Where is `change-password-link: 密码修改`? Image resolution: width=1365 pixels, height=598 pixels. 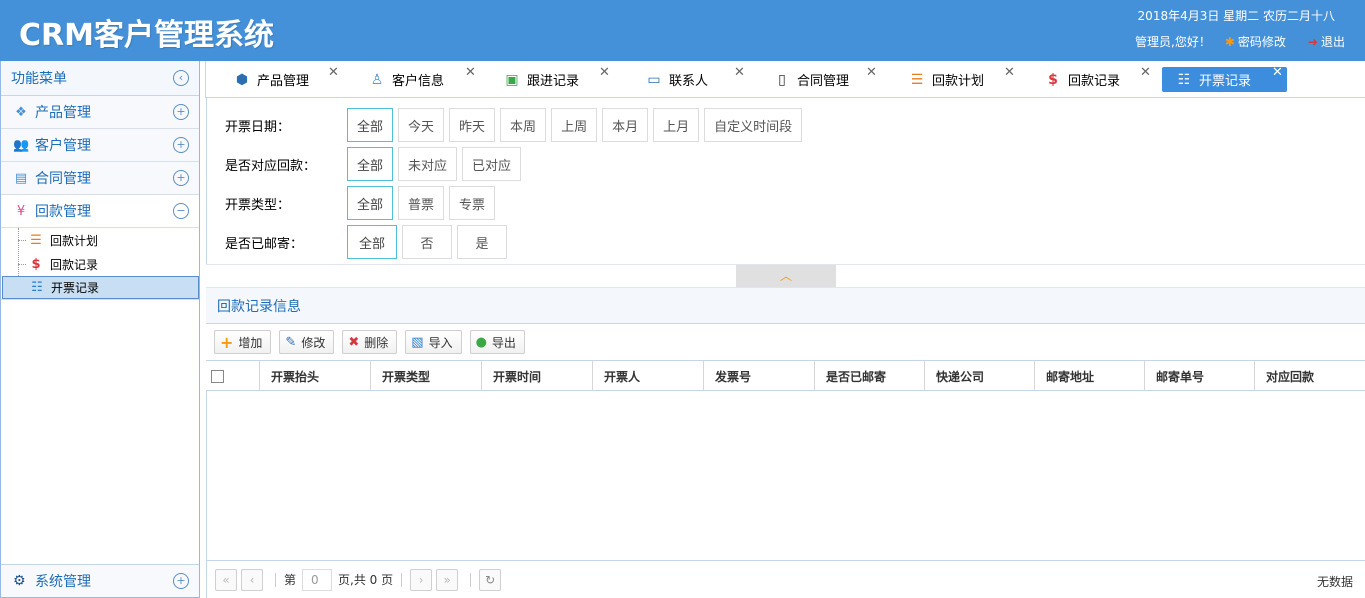 change-password-link: 密码修改 is located at coordinates (1262, 41).